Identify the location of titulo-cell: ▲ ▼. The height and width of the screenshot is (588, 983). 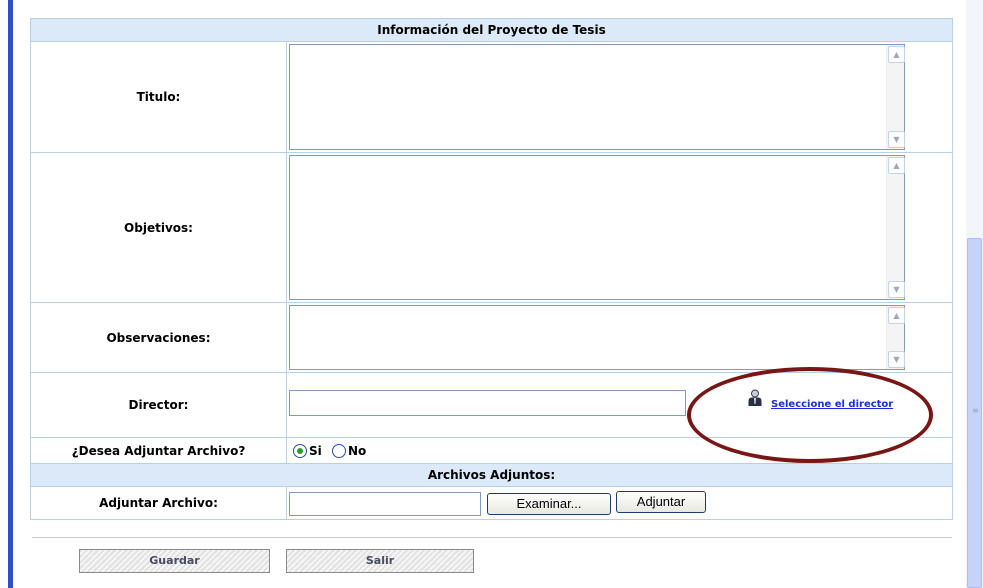
(619, 97).